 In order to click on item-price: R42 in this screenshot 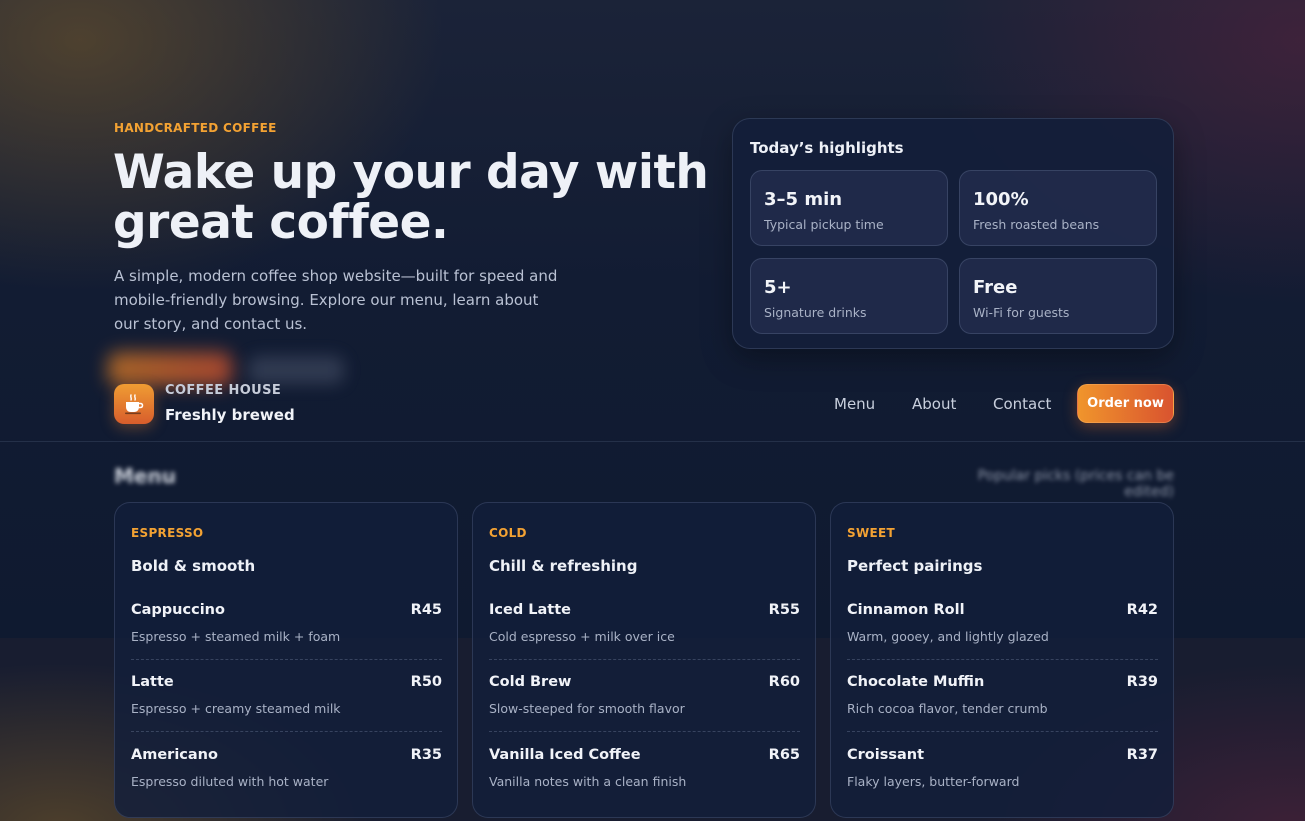, I will do `click(1142, 610)`.